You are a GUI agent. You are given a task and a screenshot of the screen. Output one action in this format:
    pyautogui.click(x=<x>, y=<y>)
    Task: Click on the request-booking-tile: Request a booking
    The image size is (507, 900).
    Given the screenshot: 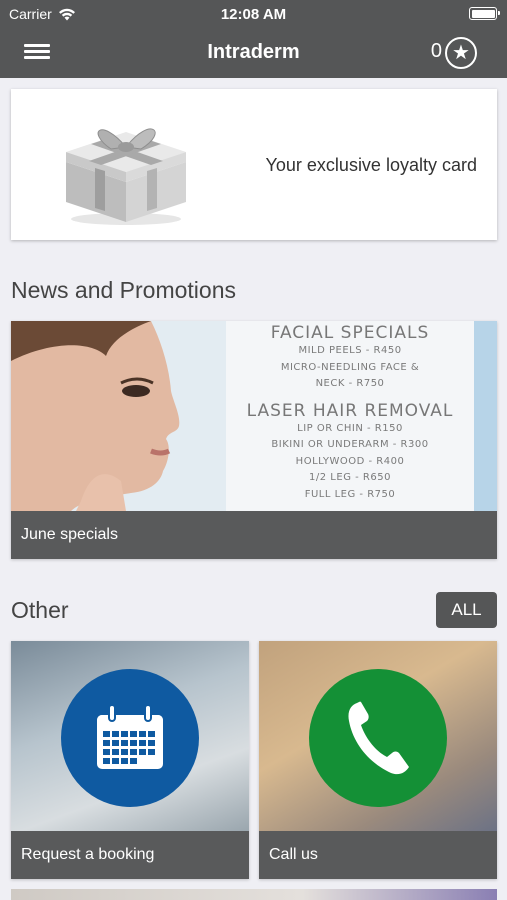 What is the action you would take?
    pyautogui.click(x=130, y=760)
    